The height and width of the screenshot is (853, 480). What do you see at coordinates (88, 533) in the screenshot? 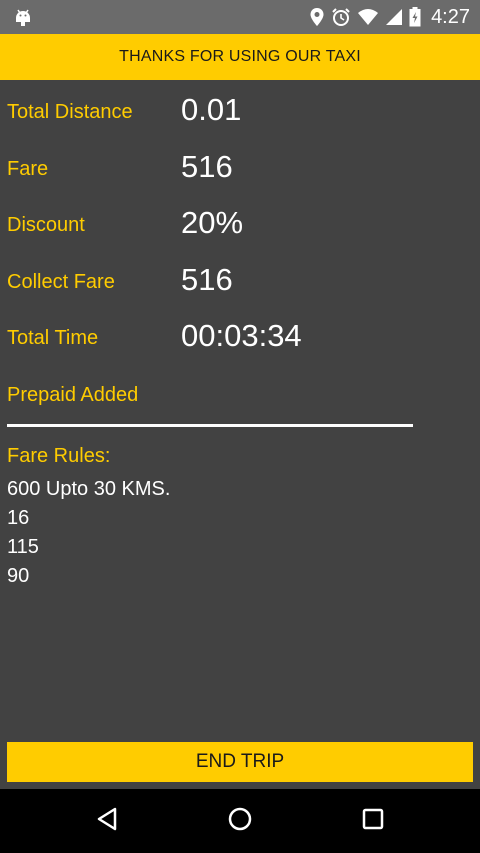
I see `fare-rules-list: 600 Upto 30 KMS. 16 115 90` at bounding box center [88, 533].